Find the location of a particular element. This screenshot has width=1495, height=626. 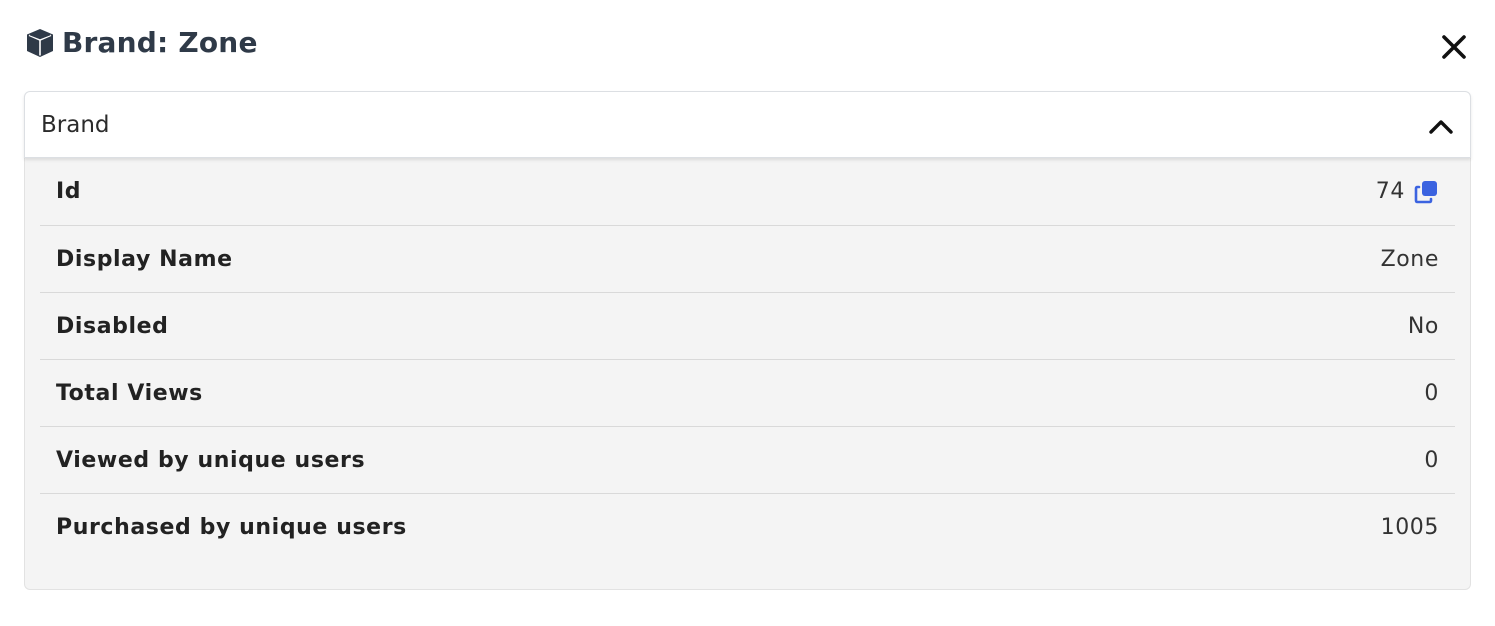

detail-row-viewed-unique: Viewed by unique users 0 is located at coordinates (747, 460).